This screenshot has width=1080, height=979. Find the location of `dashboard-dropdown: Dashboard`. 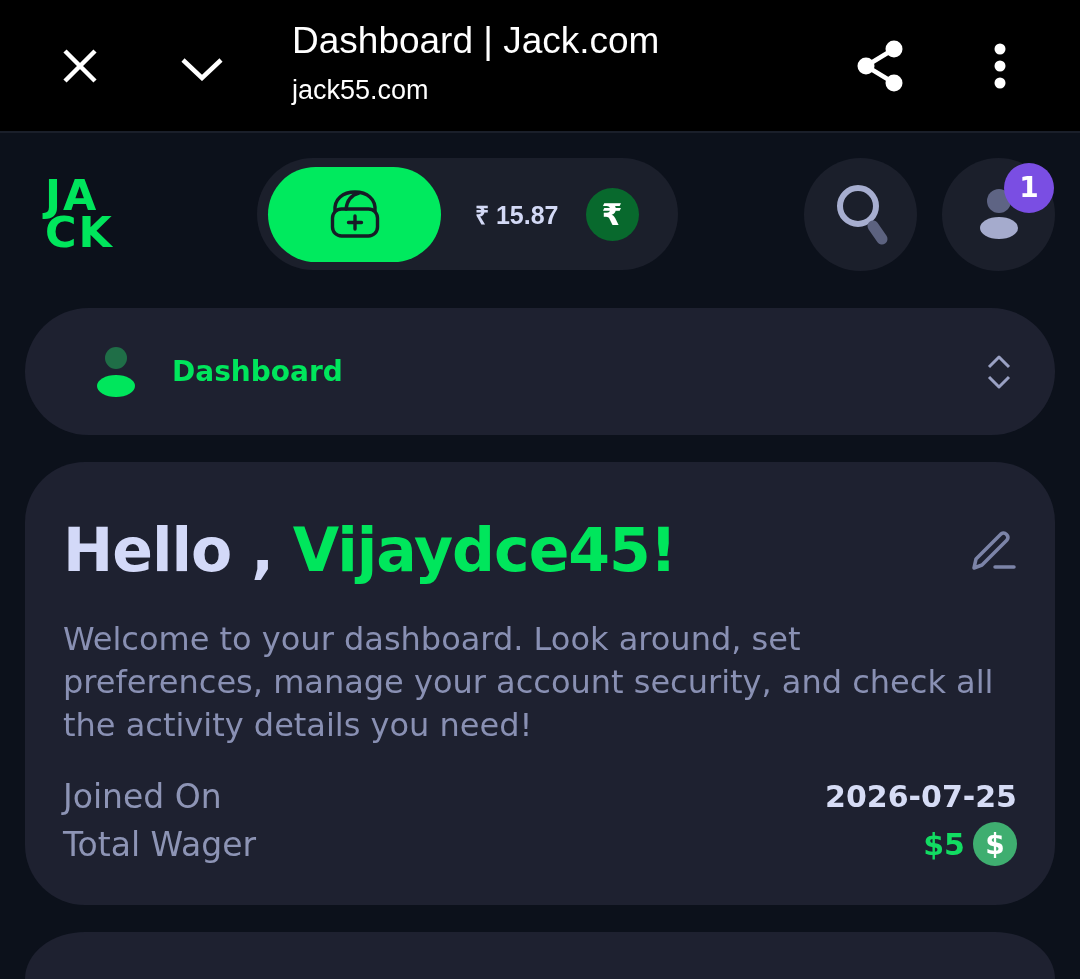

dashboard-dropdown: Dashboard is located at coordinates (540, 371).